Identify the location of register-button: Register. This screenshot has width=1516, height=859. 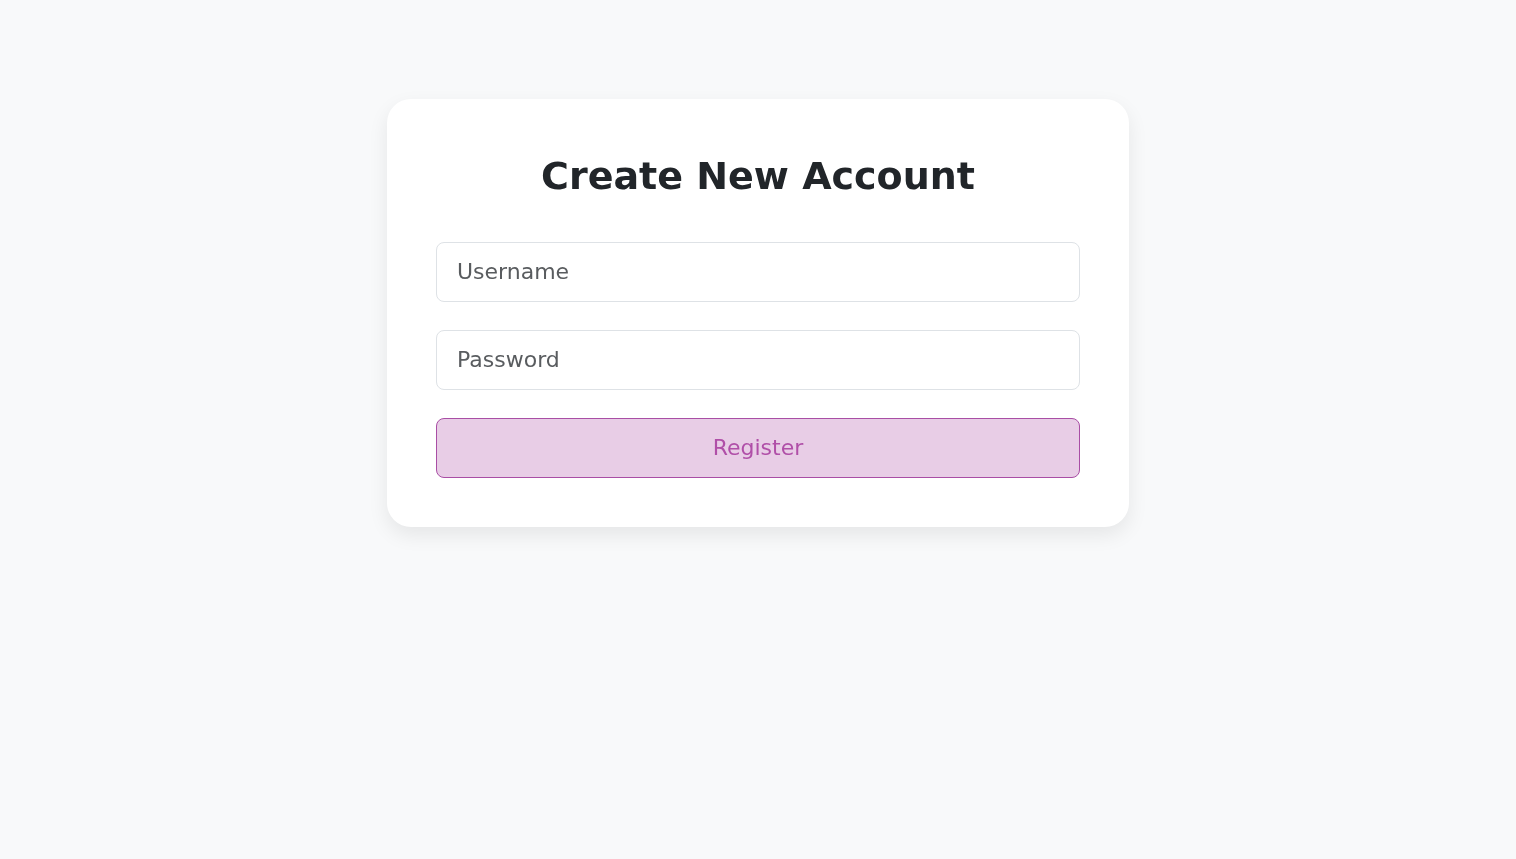
(758, 447).